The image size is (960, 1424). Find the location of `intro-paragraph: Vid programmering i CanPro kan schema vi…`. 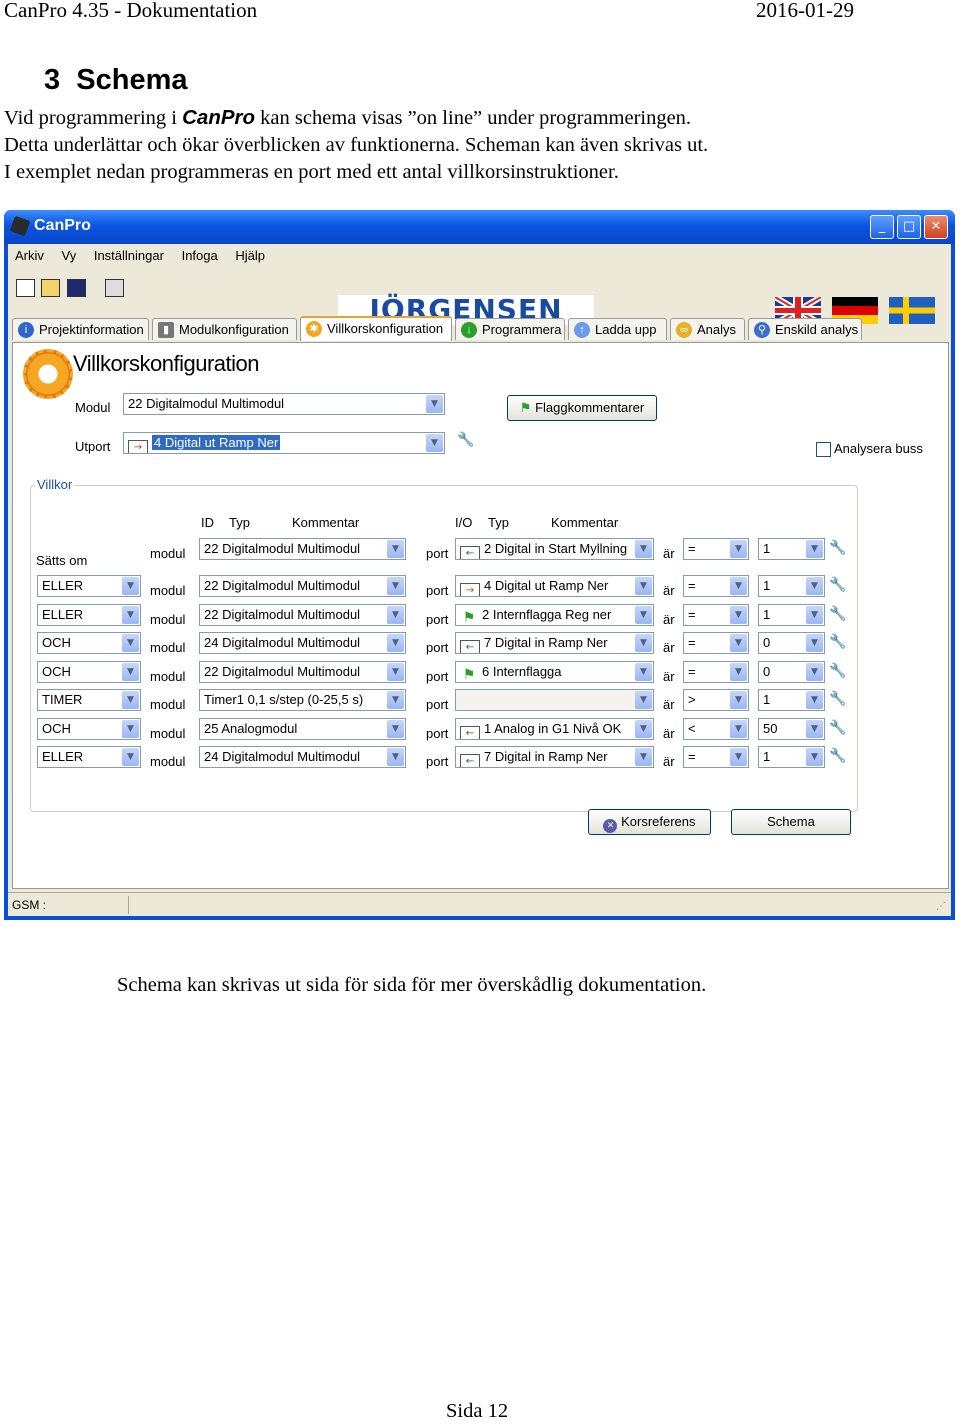

intro-paragraph: Vid programmering i CanPro kan schema vi… is located at coordinates (474, 145).